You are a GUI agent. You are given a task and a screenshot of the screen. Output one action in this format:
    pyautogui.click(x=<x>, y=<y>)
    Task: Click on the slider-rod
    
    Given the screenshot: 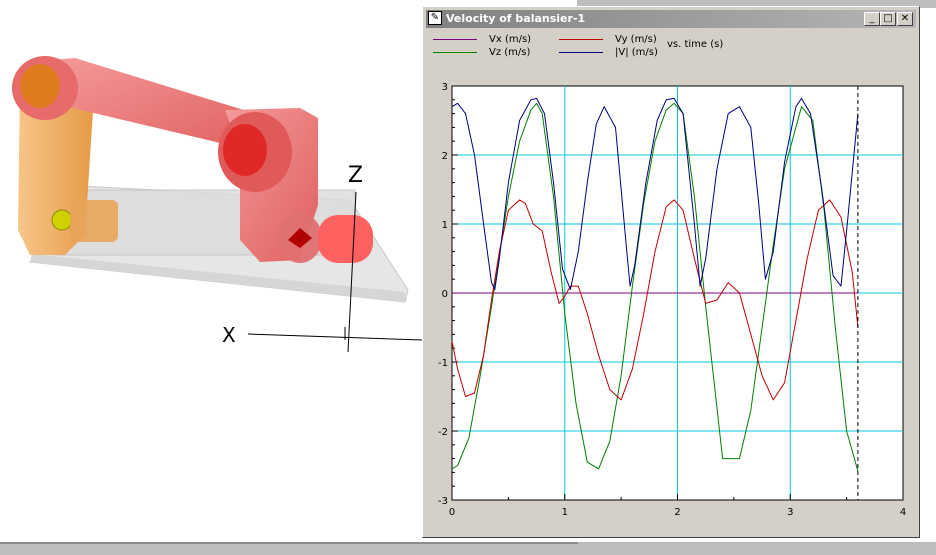 What is the action you would take?
    pyautogui.click(x=345, y=239)
    